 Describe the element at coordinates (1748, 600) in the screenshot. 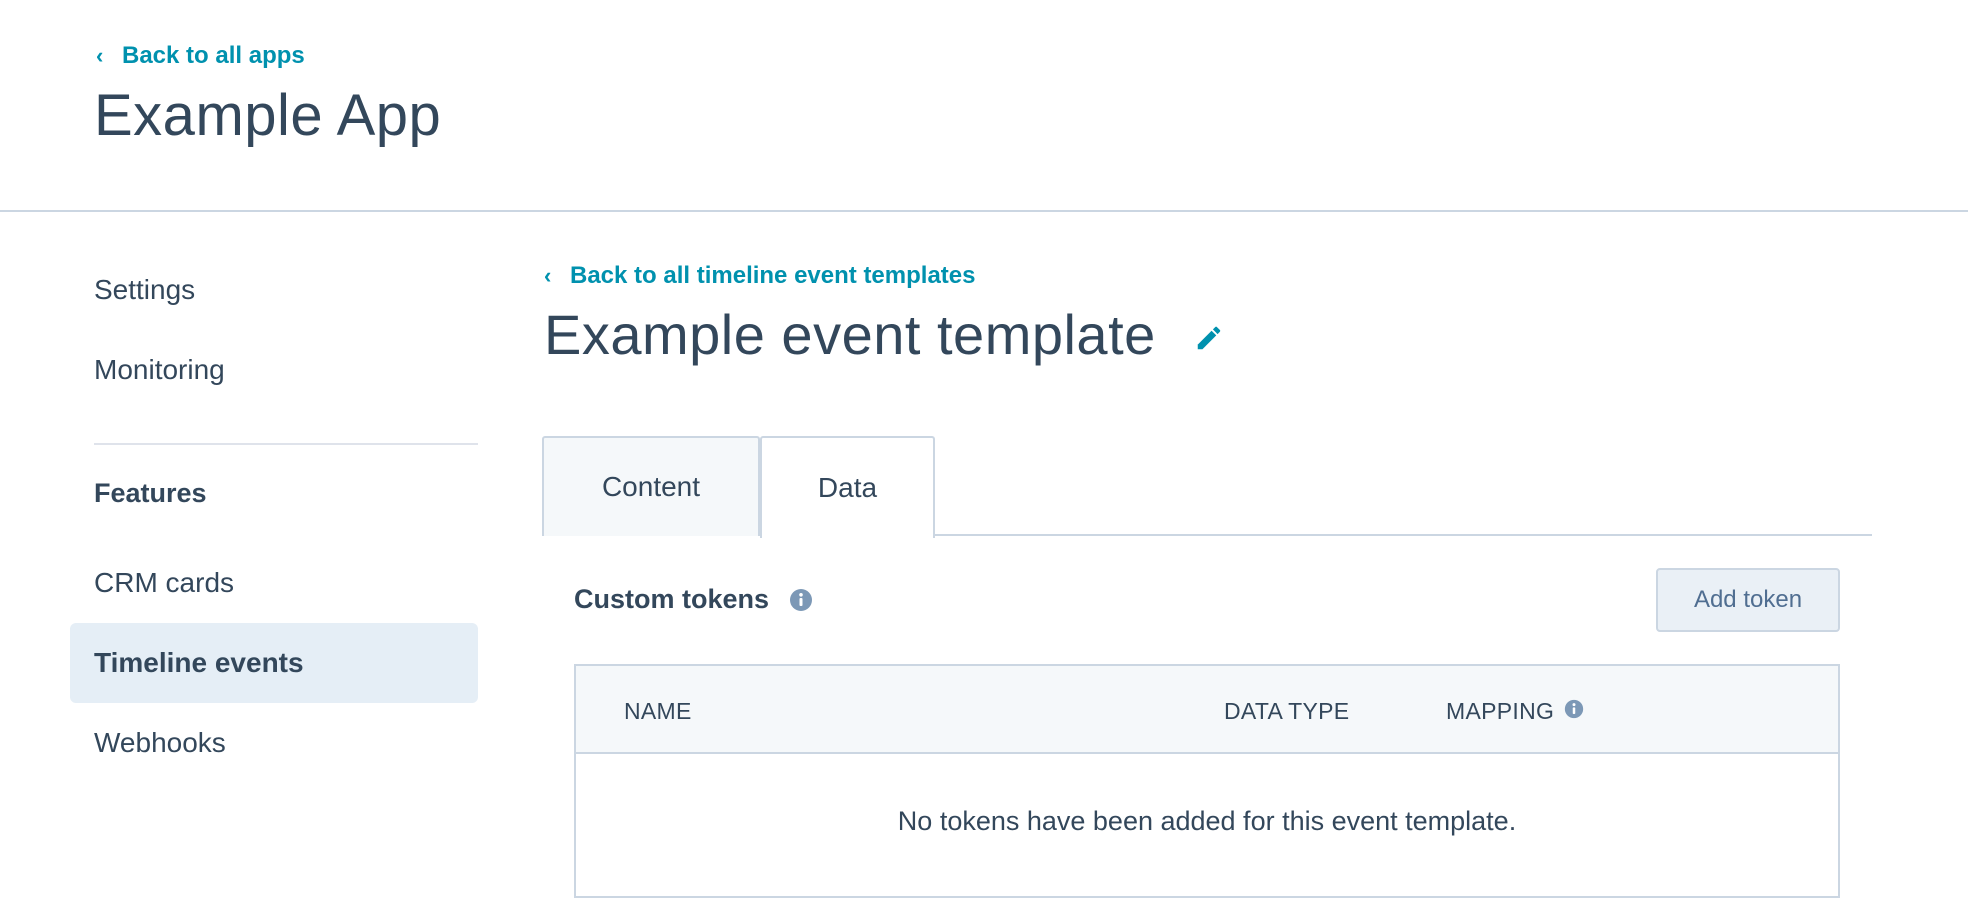

I see `add-token-button: Add token` at that location.